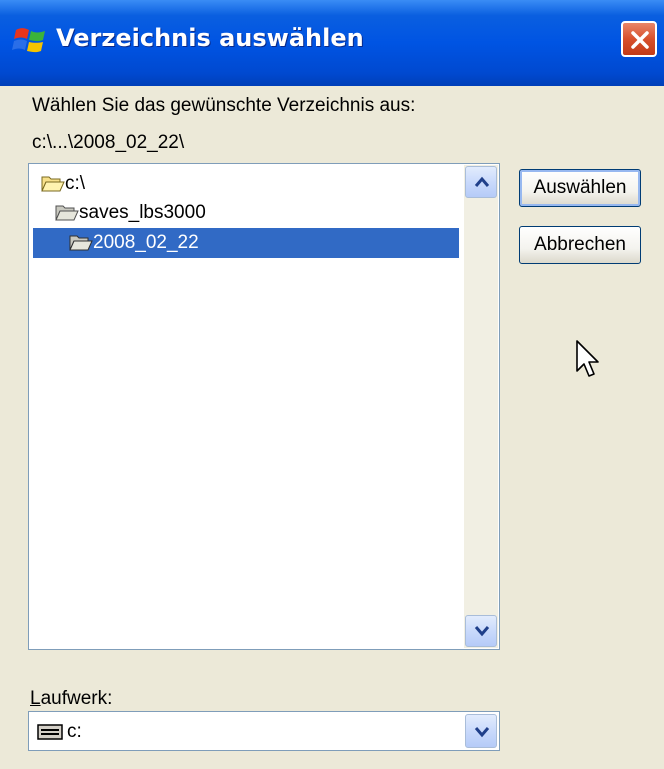 The height and width of the screenshot is (769, 664). Describe the element at coordinates (481, 406) in the screenshot. I see `vertical-scrollbar` at that location.